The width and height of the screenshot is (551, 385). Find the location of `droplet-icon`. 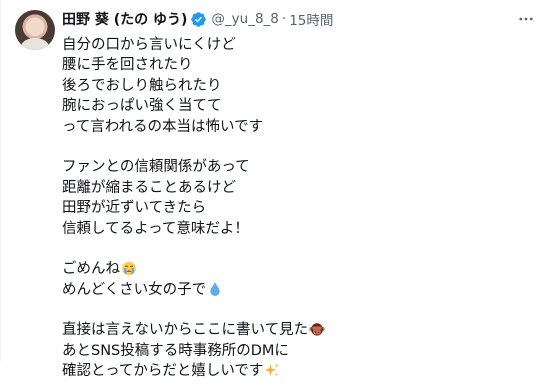

droplet-icon is located at coordinates (215, 289).